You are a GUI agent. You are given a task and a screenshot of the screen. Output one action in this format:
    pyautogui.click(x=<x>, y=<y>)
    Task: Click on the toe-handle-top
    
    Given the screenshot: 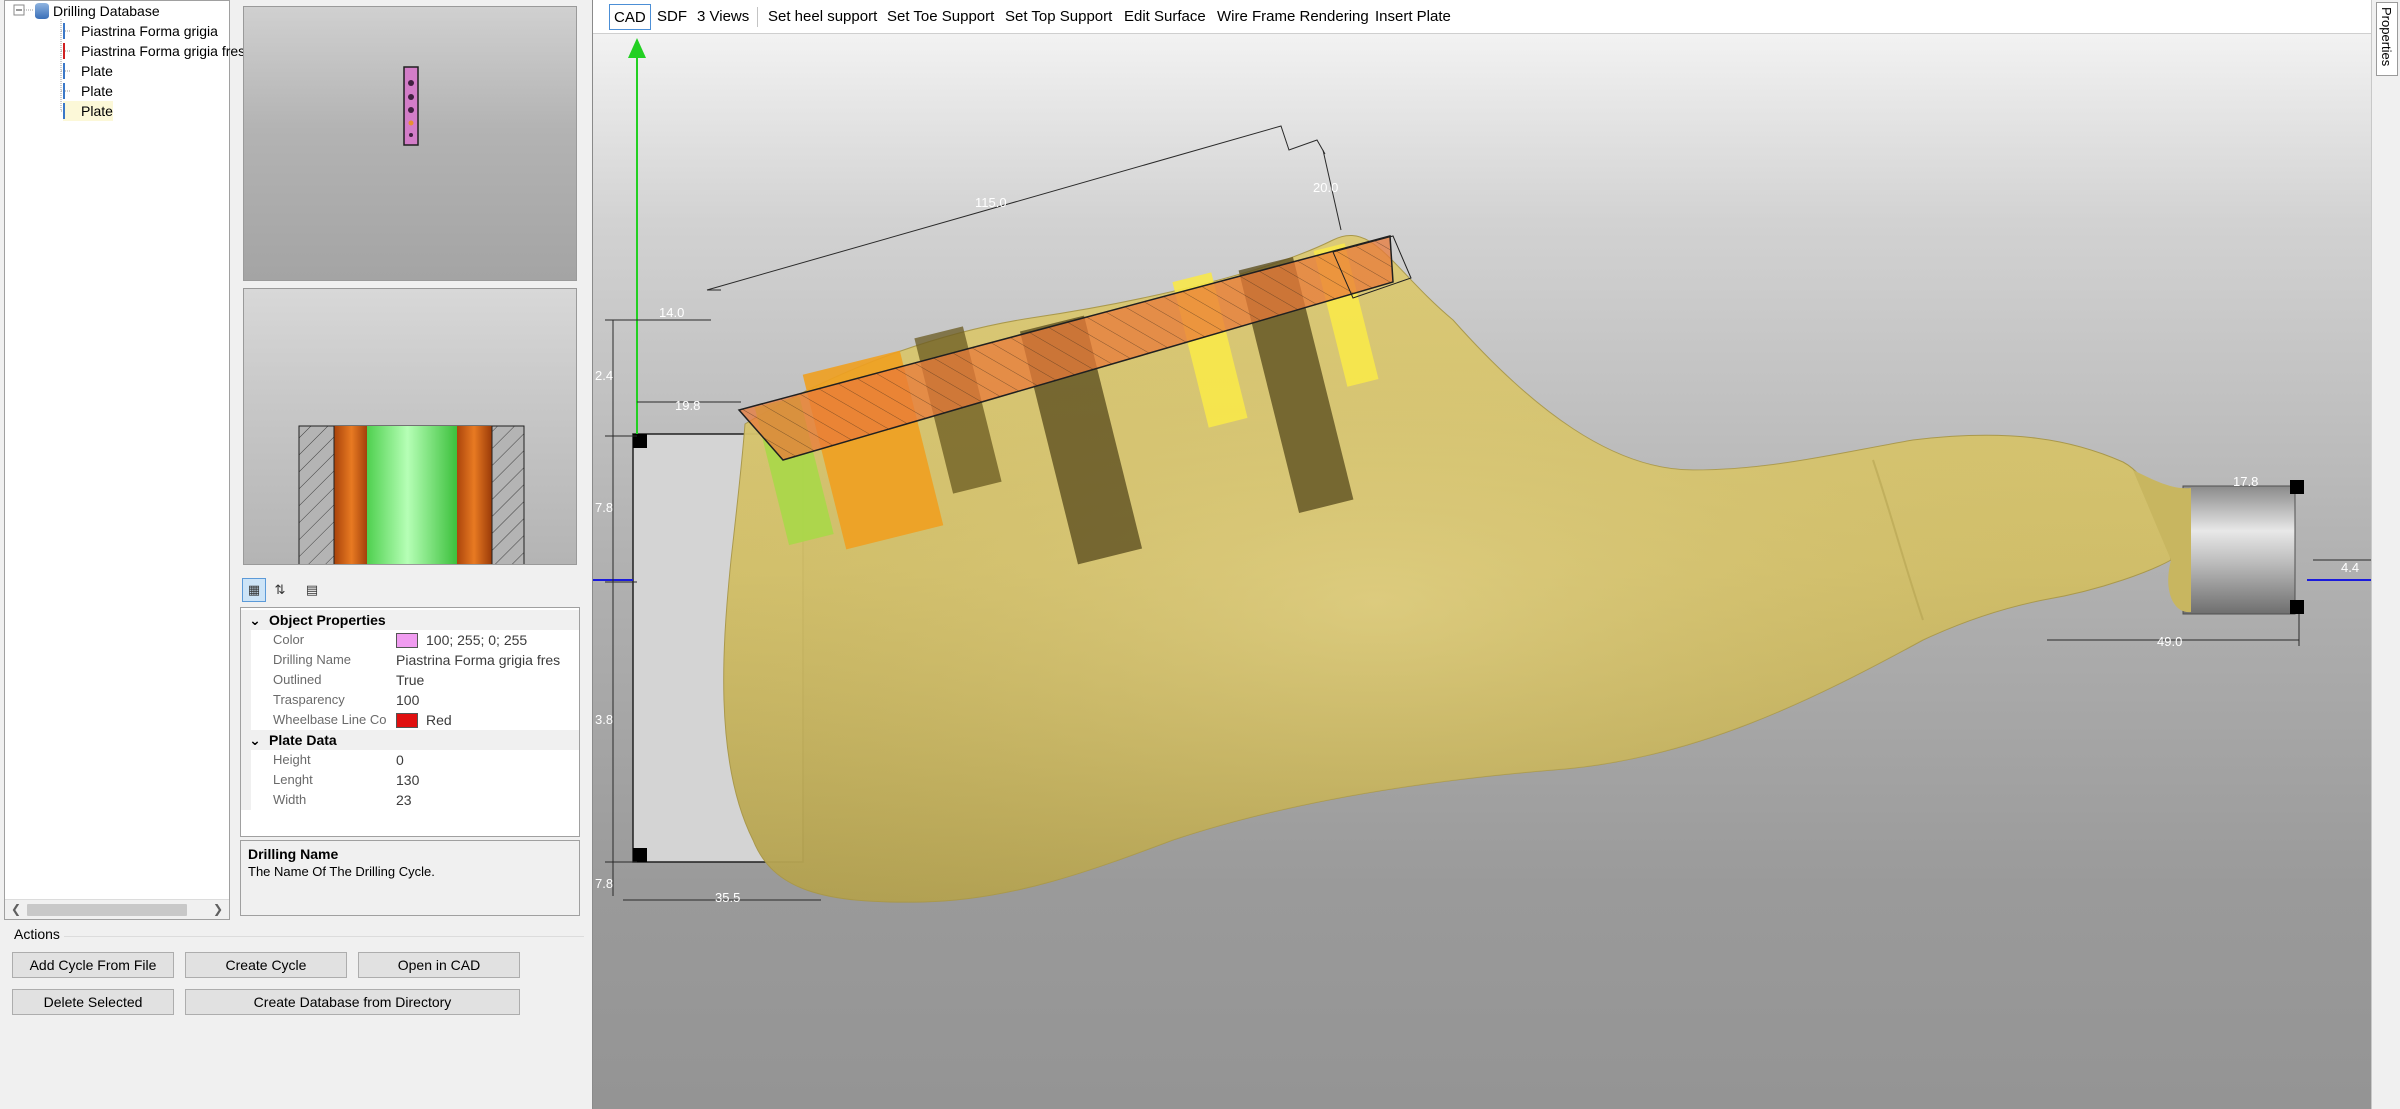 What is the action you would take?
    pyautogui.click(x=2297, y=487)
    